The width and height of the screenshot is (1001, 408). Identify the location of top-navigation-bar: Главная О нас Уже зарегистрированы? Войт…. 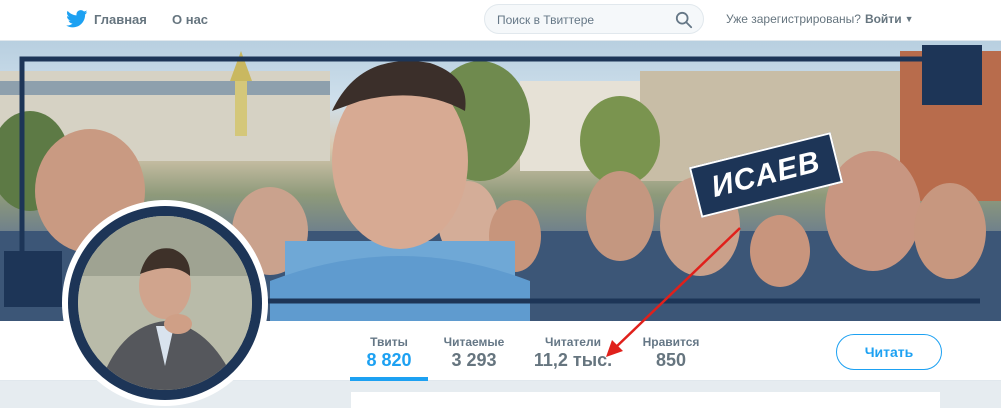
(500, 20).